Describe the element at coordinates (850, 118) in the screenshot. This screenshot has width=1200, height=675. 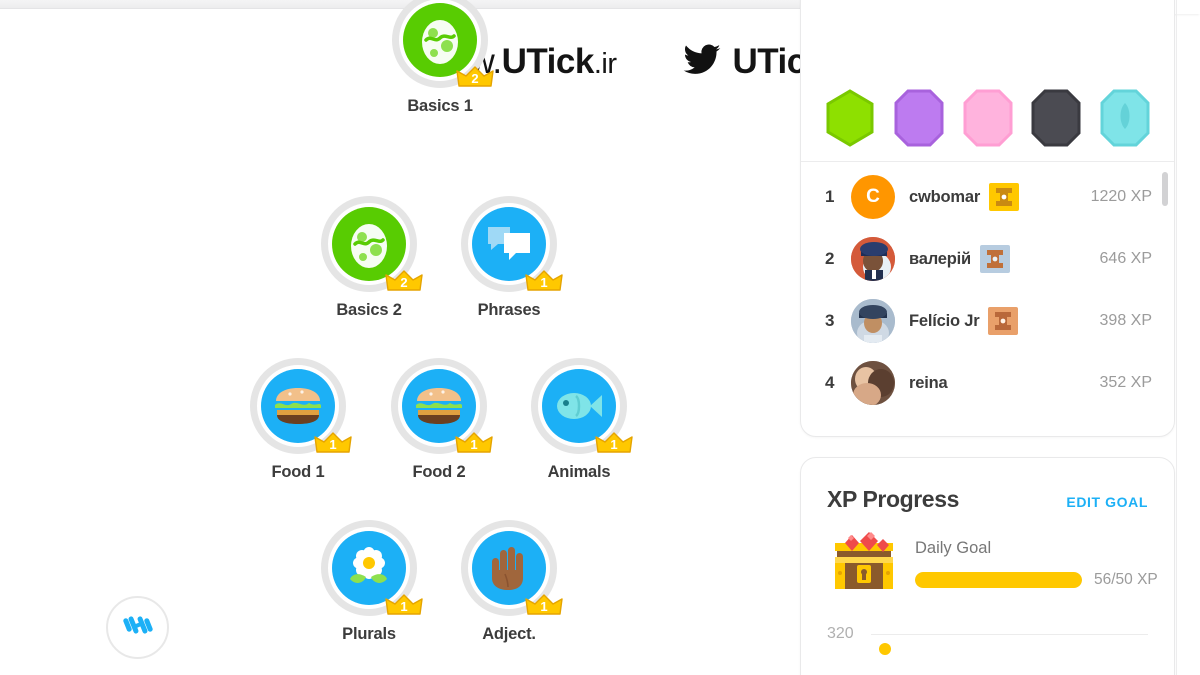
I see `green-league-gem-icon` at that location.